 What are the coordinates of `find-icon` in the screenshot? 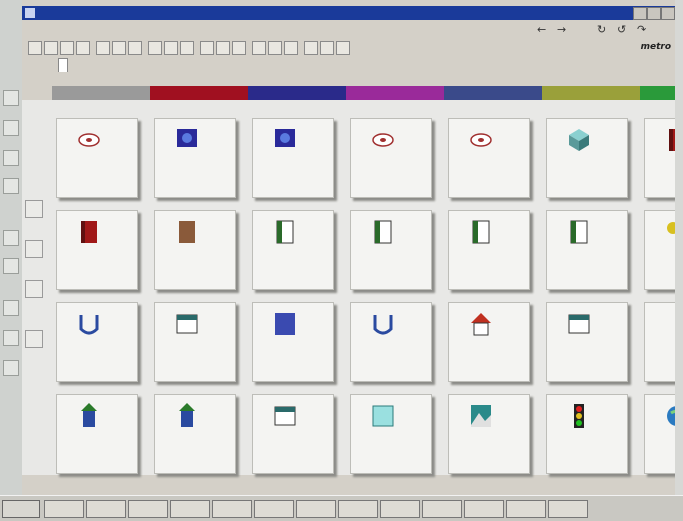 It's located at (311, 48).